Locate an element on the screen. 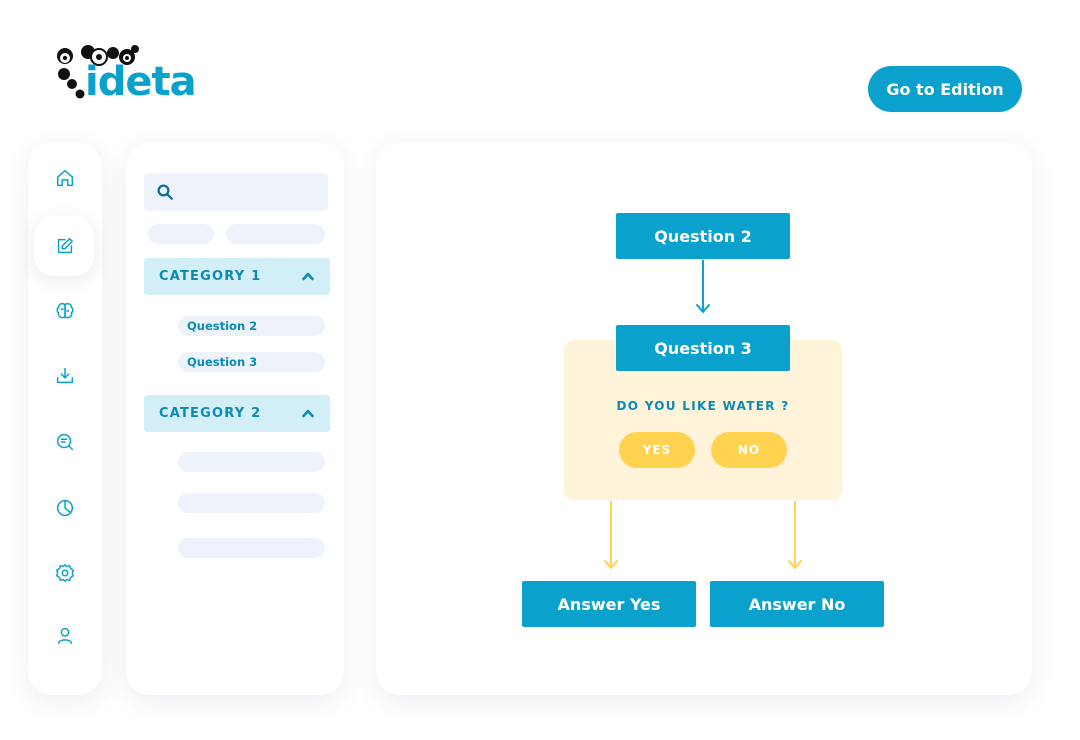 Image resolution: width=1080 pixels, height=740 pixels. tree-item-question-3: Question 3 is located at coordinates (251, 362).